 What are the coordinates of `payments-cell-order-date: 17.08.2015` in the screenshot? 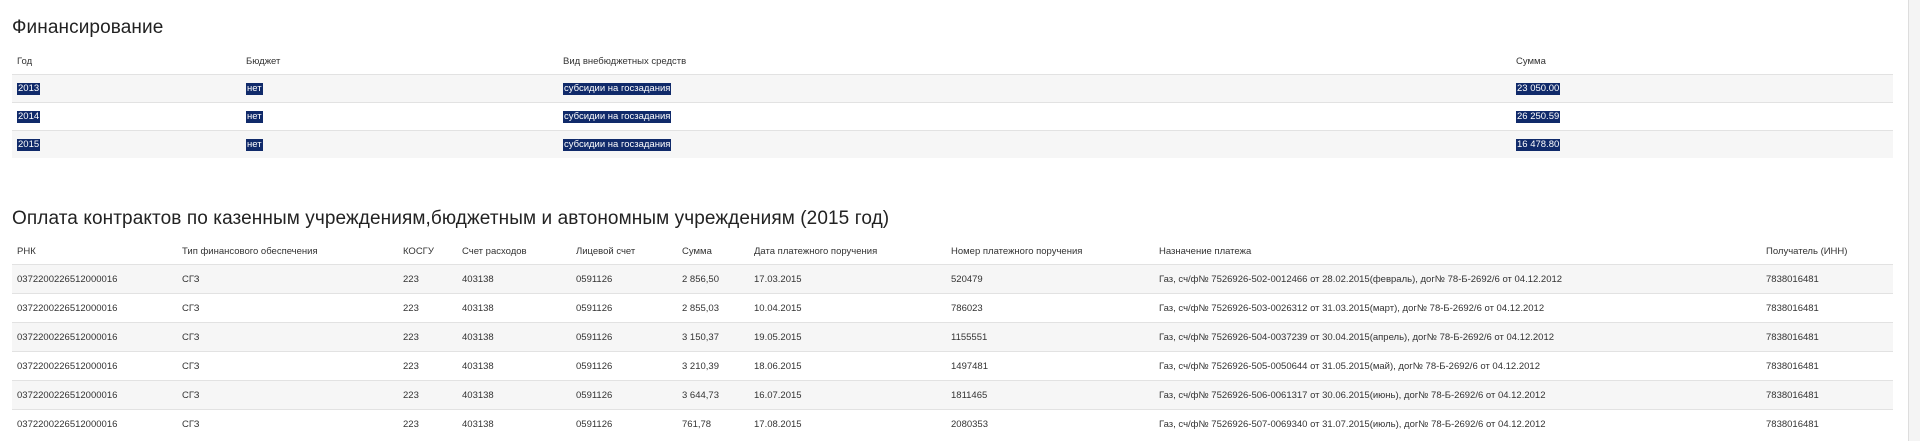 It's located at (847, 423).